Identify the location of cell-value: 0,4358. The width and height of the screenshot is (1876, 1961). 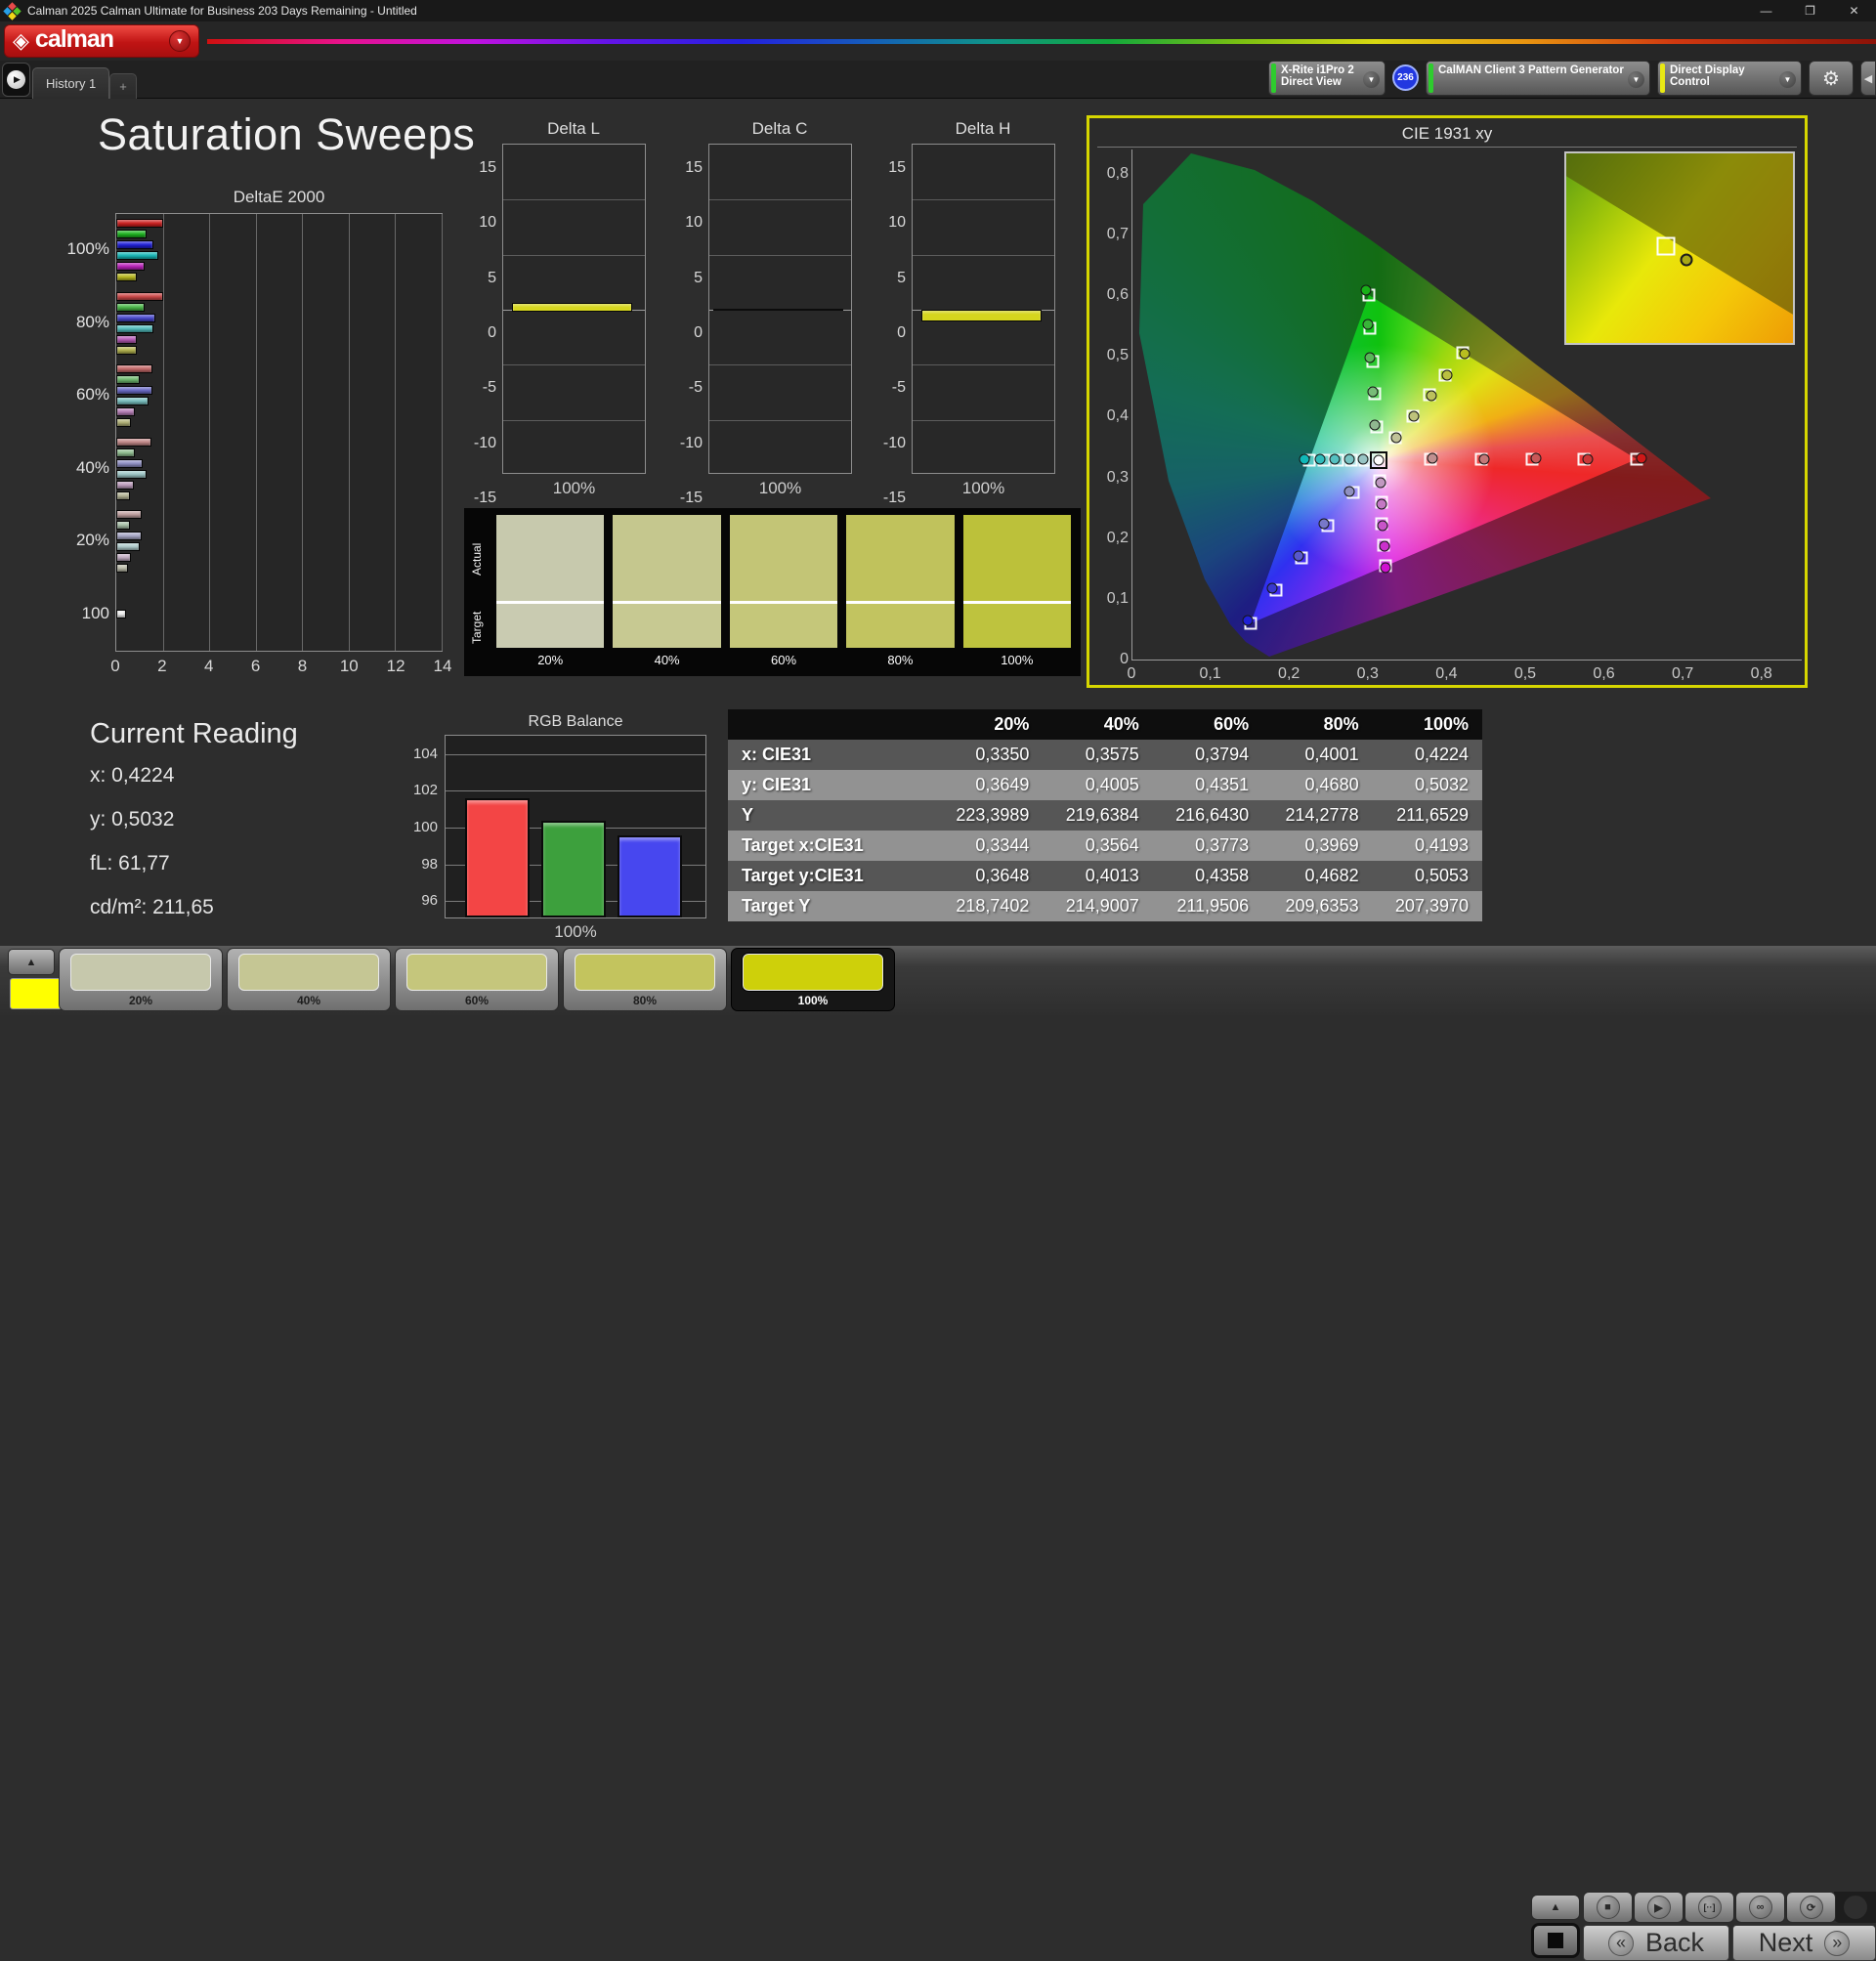
(1207, 876).